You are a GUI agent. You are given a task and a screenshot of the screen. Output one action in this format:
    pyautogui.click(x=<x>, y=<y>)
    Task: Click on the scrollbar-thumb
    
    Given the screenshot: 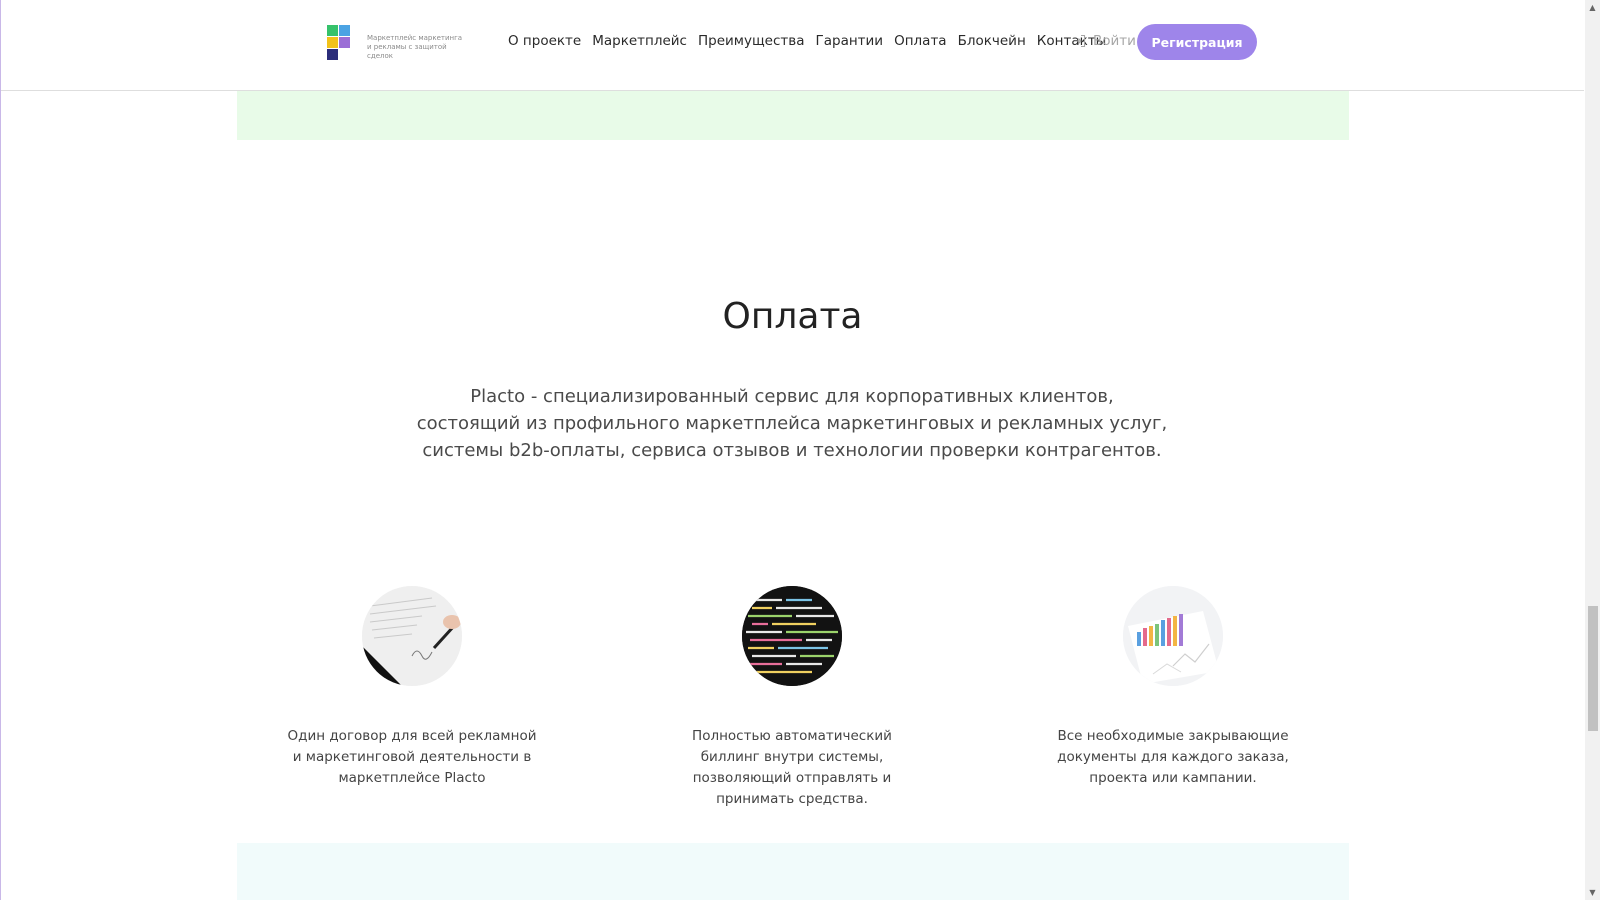 What is the action you would take?
    pyautogui.click(x=1593, y=668)
    